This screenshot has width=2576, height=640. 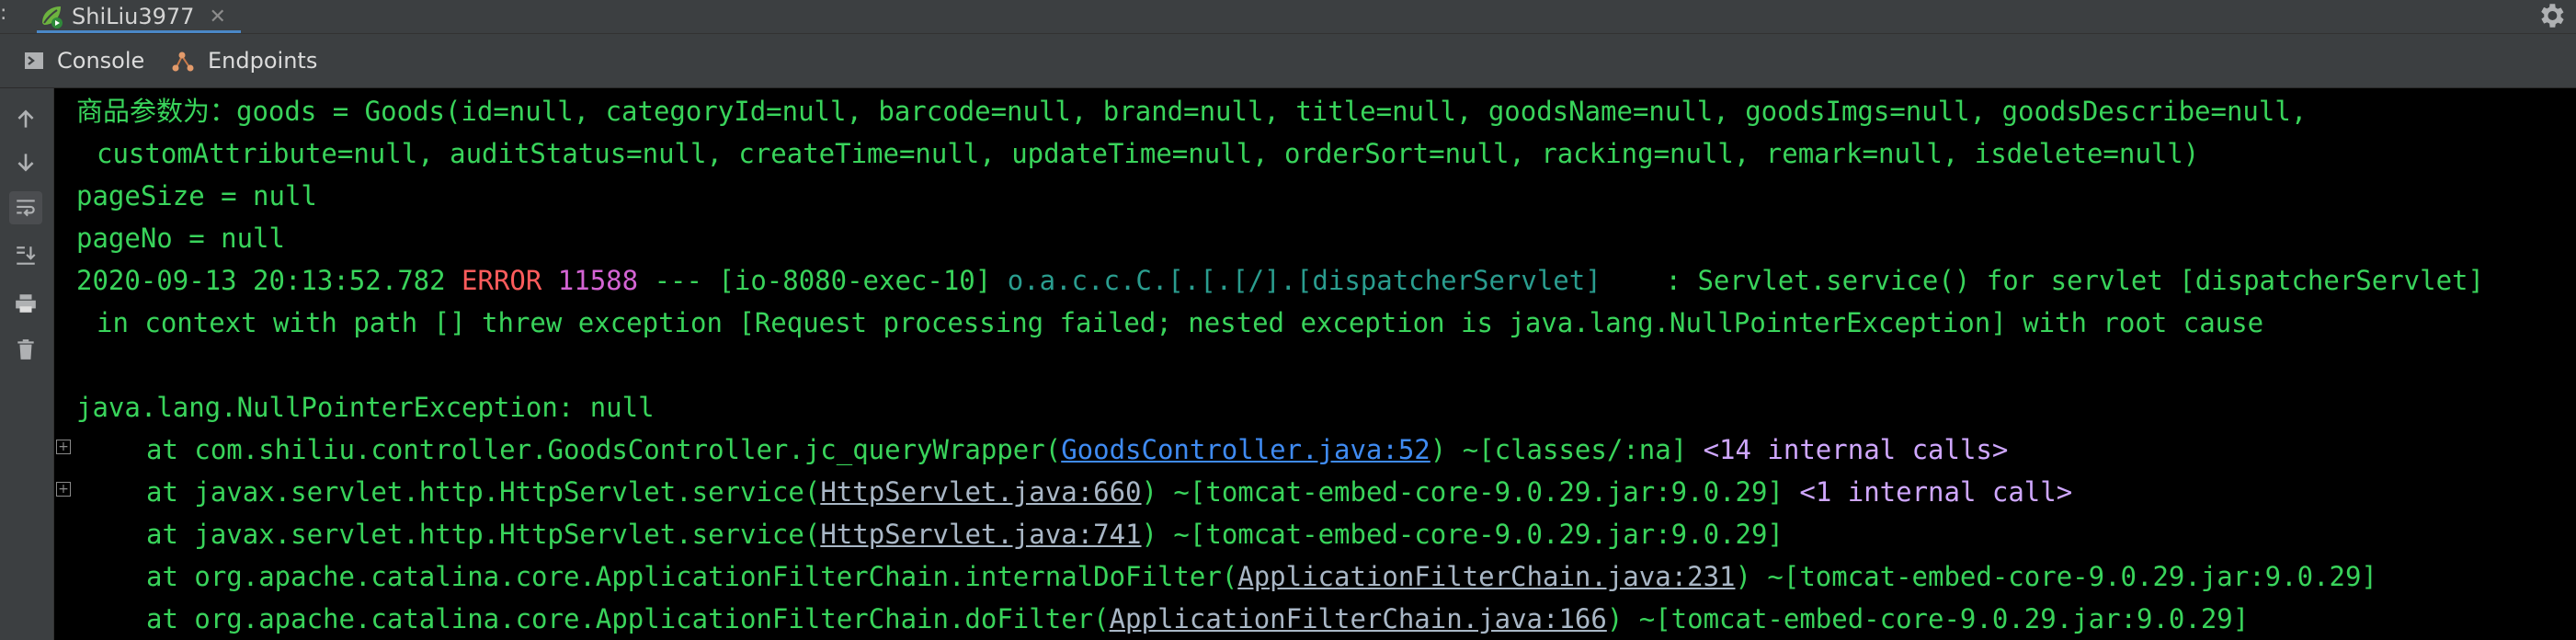 What do you see at coordinates (3, 13) in the screenshot?
I see `header-left-mark: :` at bounding box center [3, 13].